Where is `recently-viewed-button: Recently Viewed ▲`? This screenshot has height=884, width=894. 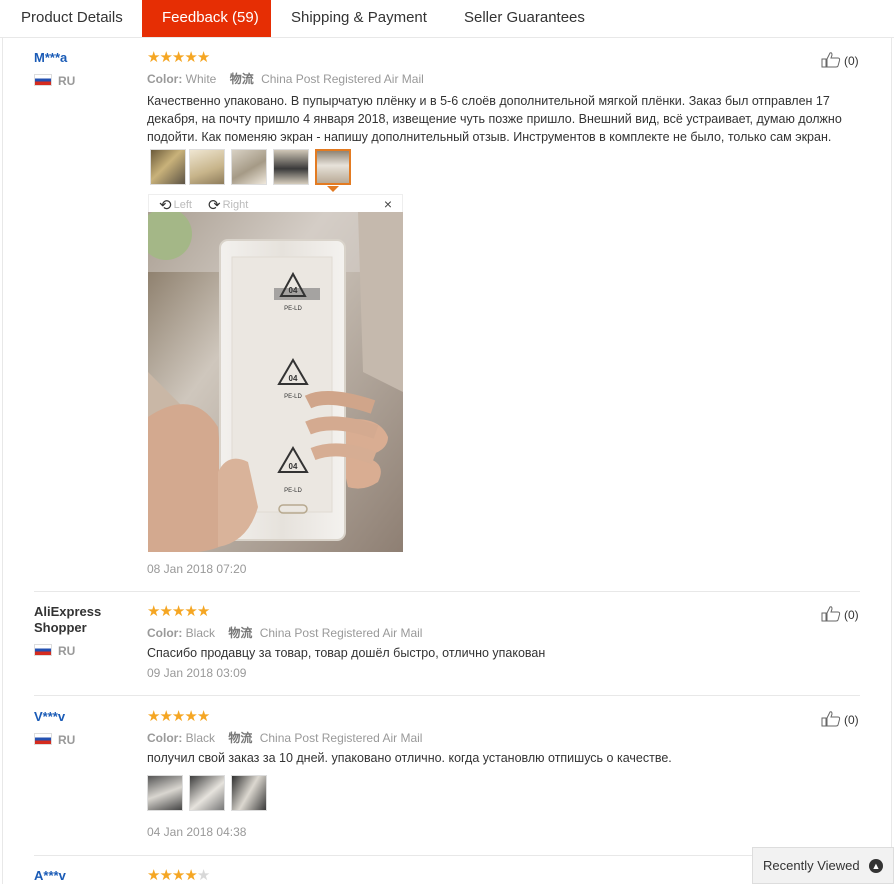 recently-viewed-button: Recently Viewed ▲ is located at coordinates (823, 865).